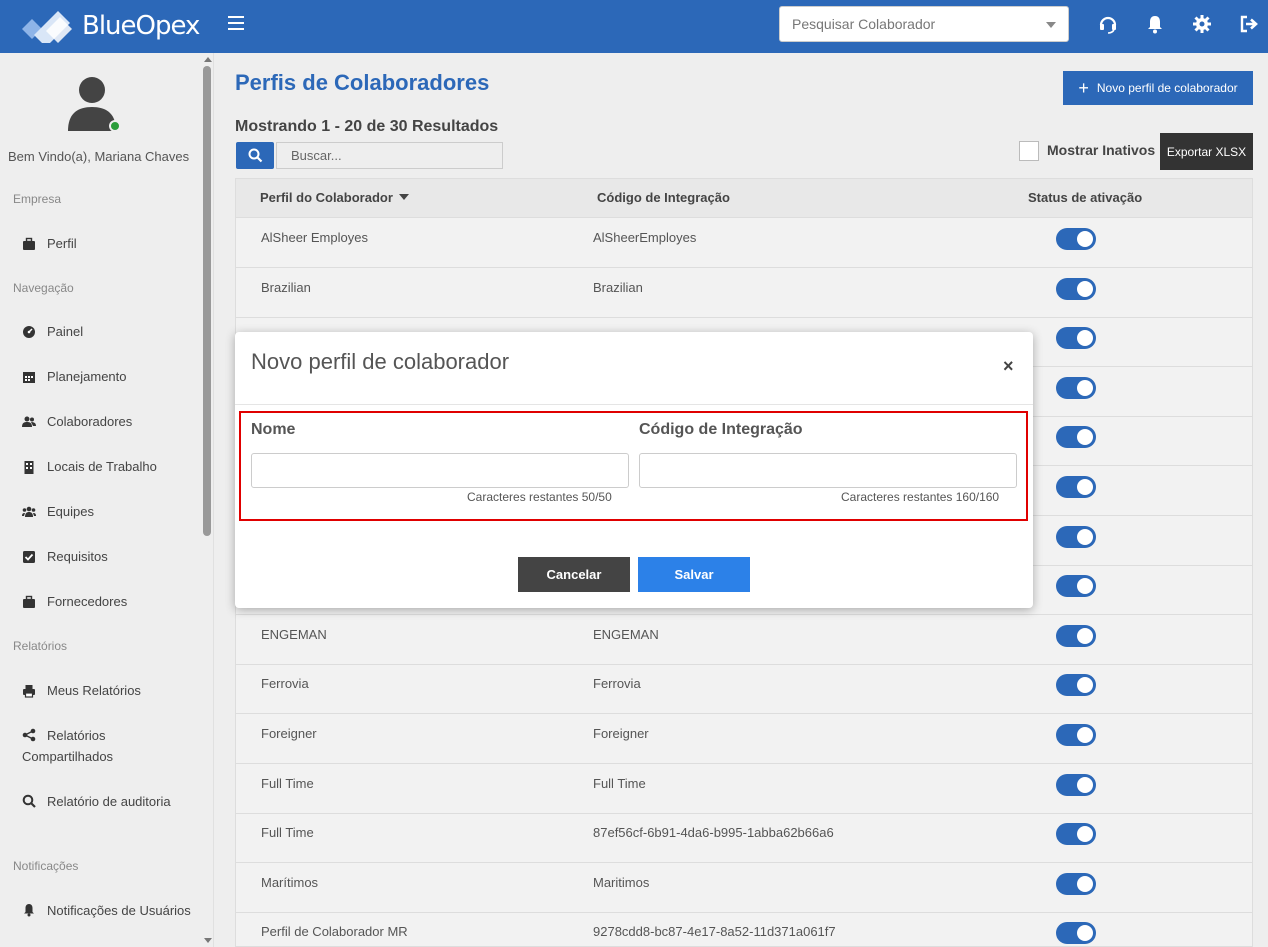  I want to click on integration-code-label: Código de Integração, so click(721, 429).